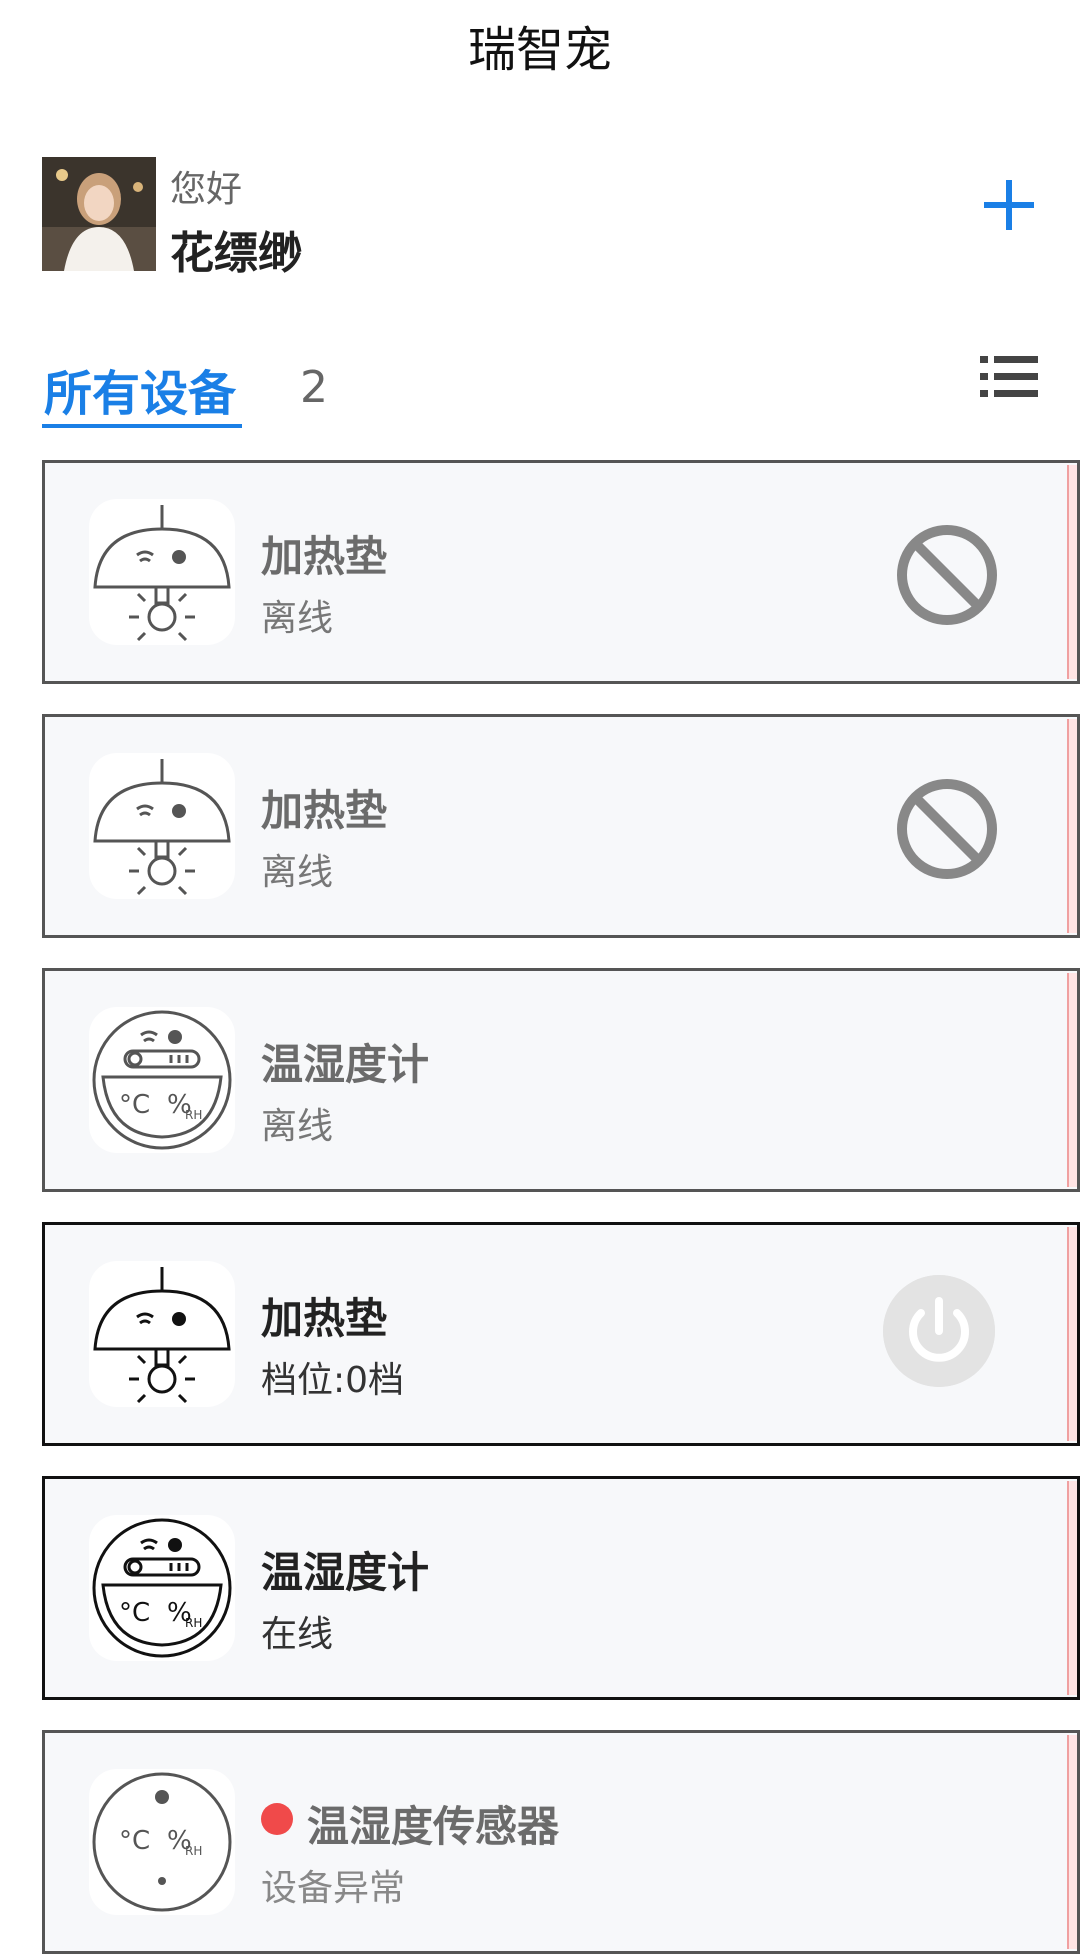 This screenshot has width=1080, height=1954. I want to click on list-view-button, so click(1009, 377).